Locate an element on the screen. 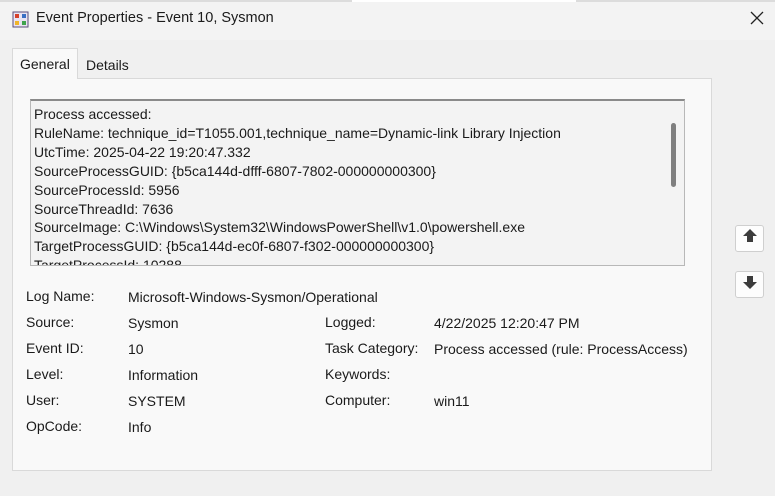 The width and height of the screenshot is (775, 496). arrow-up-icon is located at coordinates (750, 238).